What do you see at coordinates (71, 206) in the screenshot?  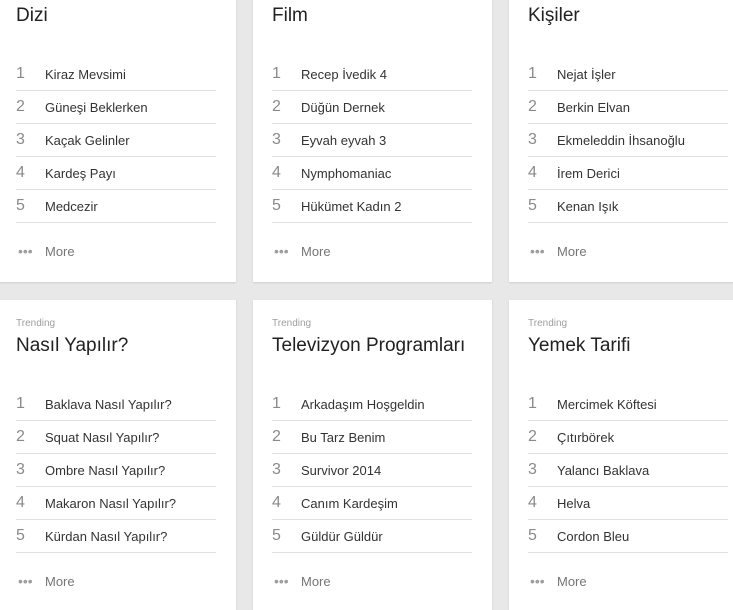 I see `item-label: Medcezir` at bounding box center [71, 206].